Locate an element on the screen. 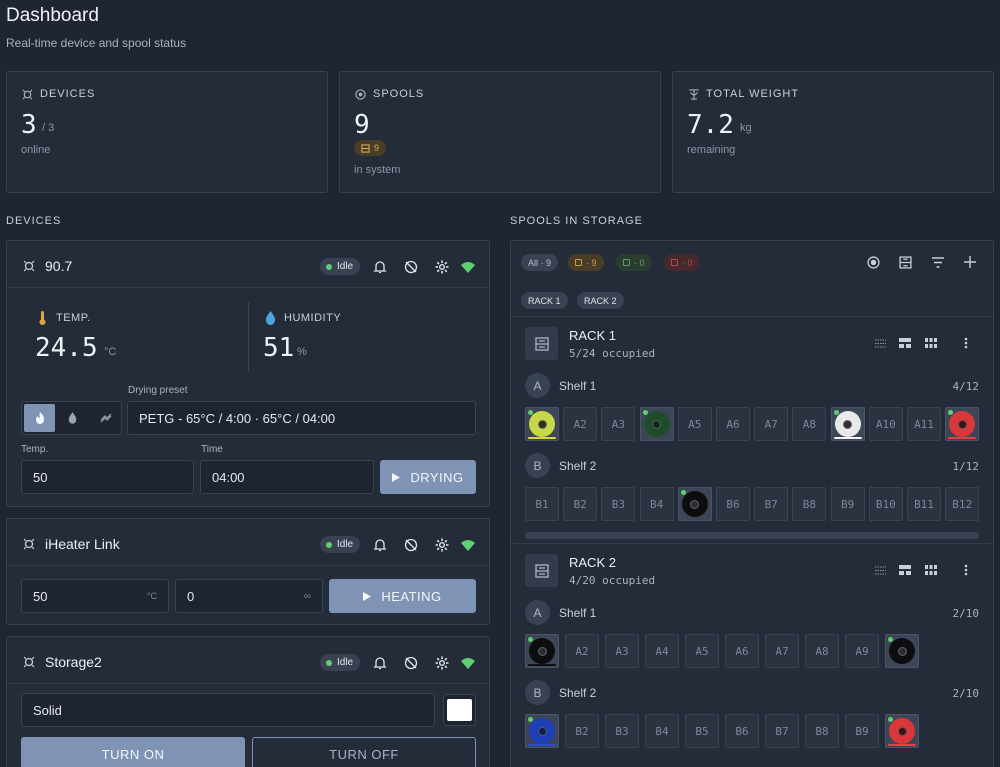 This screenshot has height=767, width=1000. spool-slot-empty: B12 is located at coordinates (962, 504).